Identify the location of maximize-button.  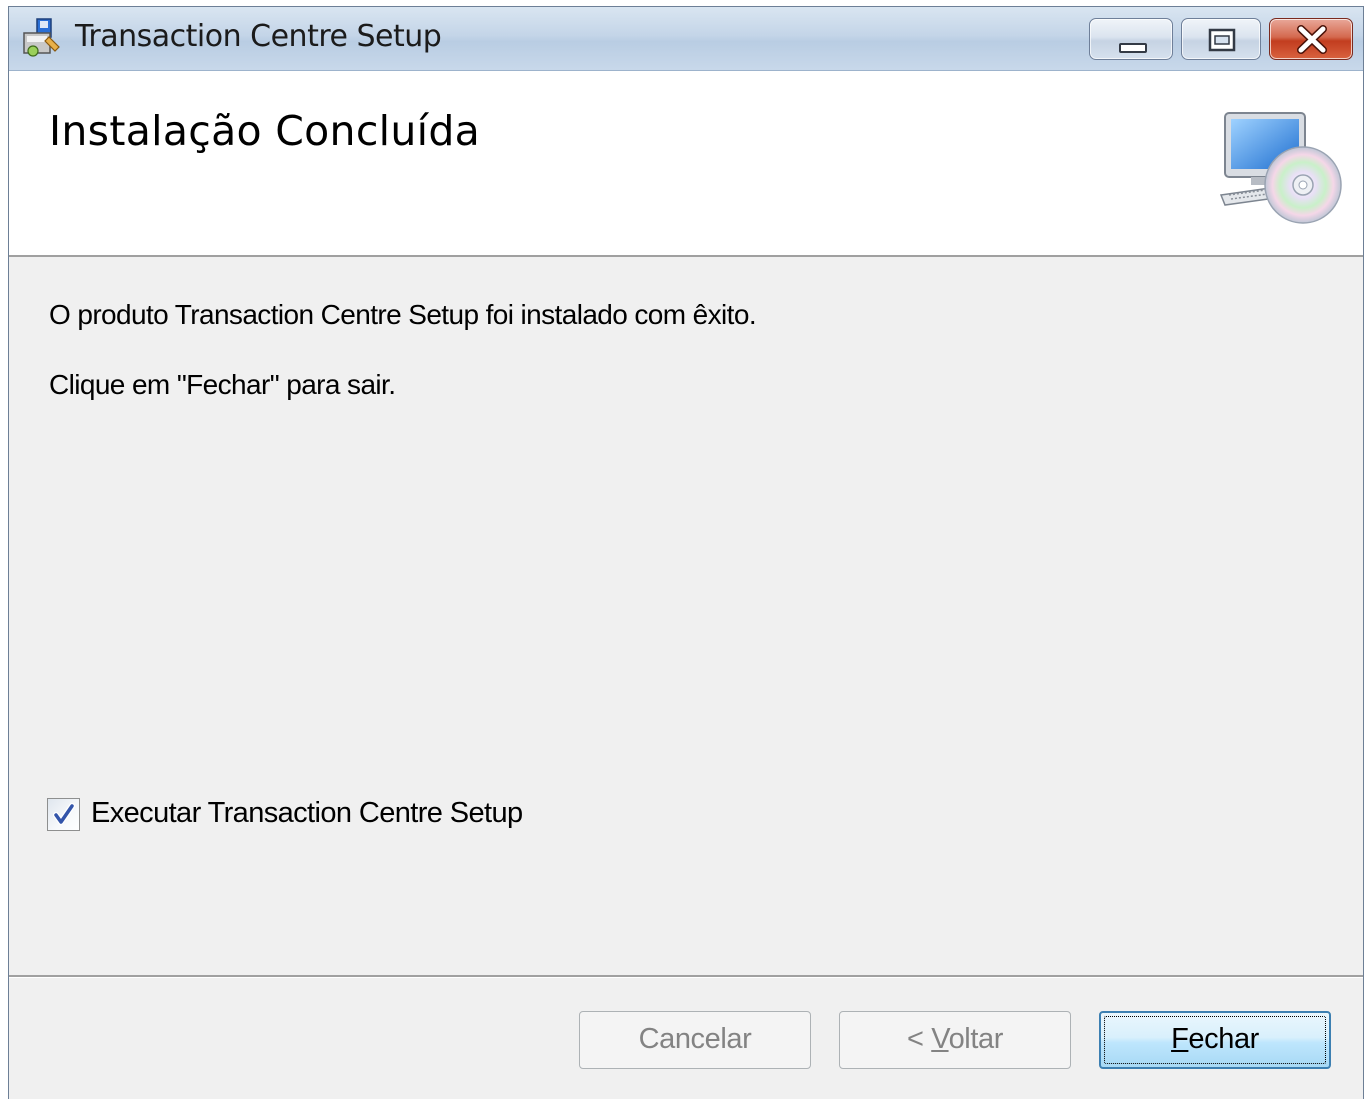
(1221, 39).